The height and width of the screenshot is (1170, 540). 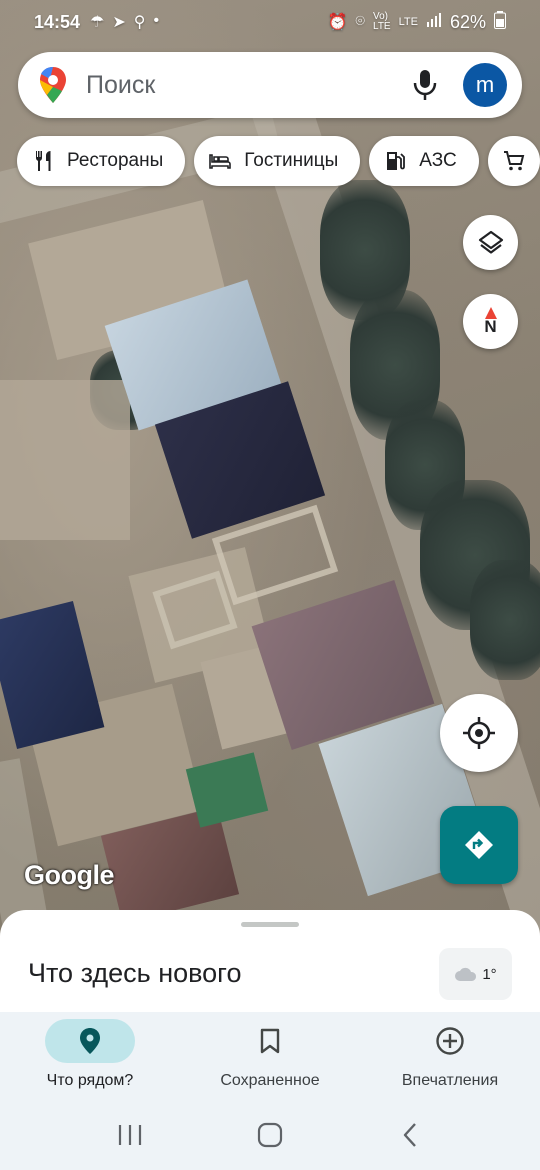 I want to click on status-right-icons: ⏰ ⌾ Vo) LTE LTE 62%, so click(x=416, y=22).